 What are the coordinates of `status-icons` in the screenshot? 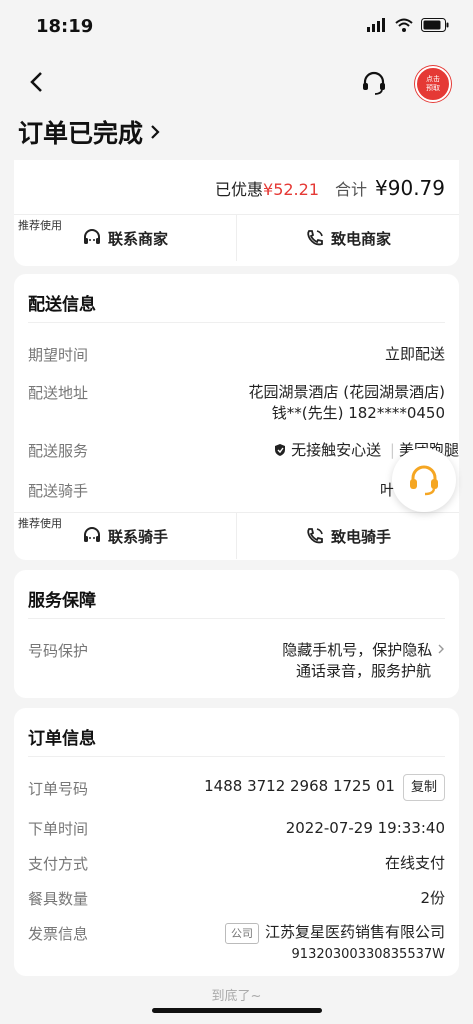 It's located at (408, 25).